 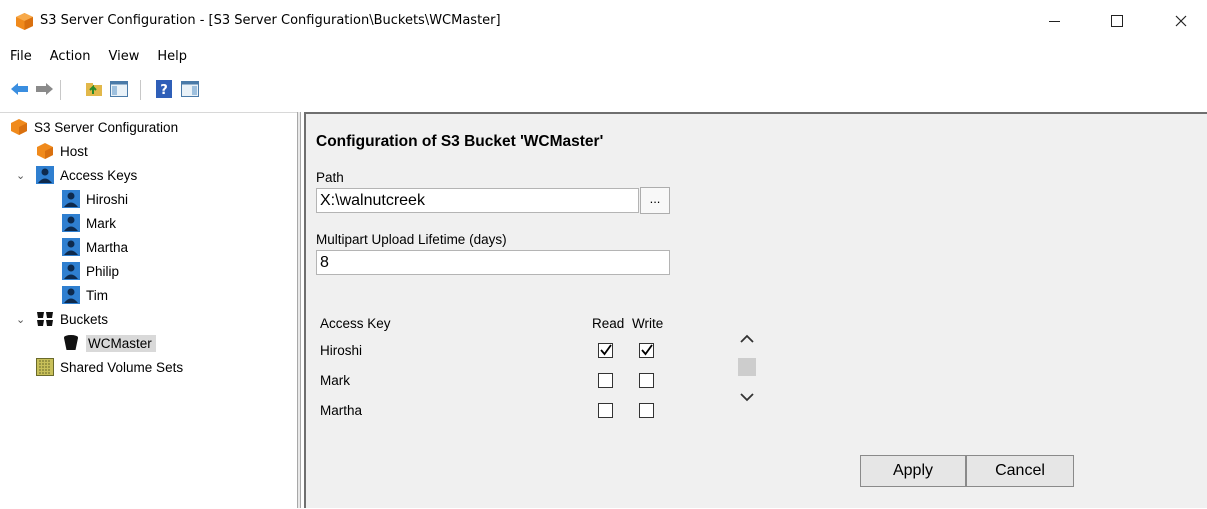 I want to click on close-button, so click(x=1181, y=21).